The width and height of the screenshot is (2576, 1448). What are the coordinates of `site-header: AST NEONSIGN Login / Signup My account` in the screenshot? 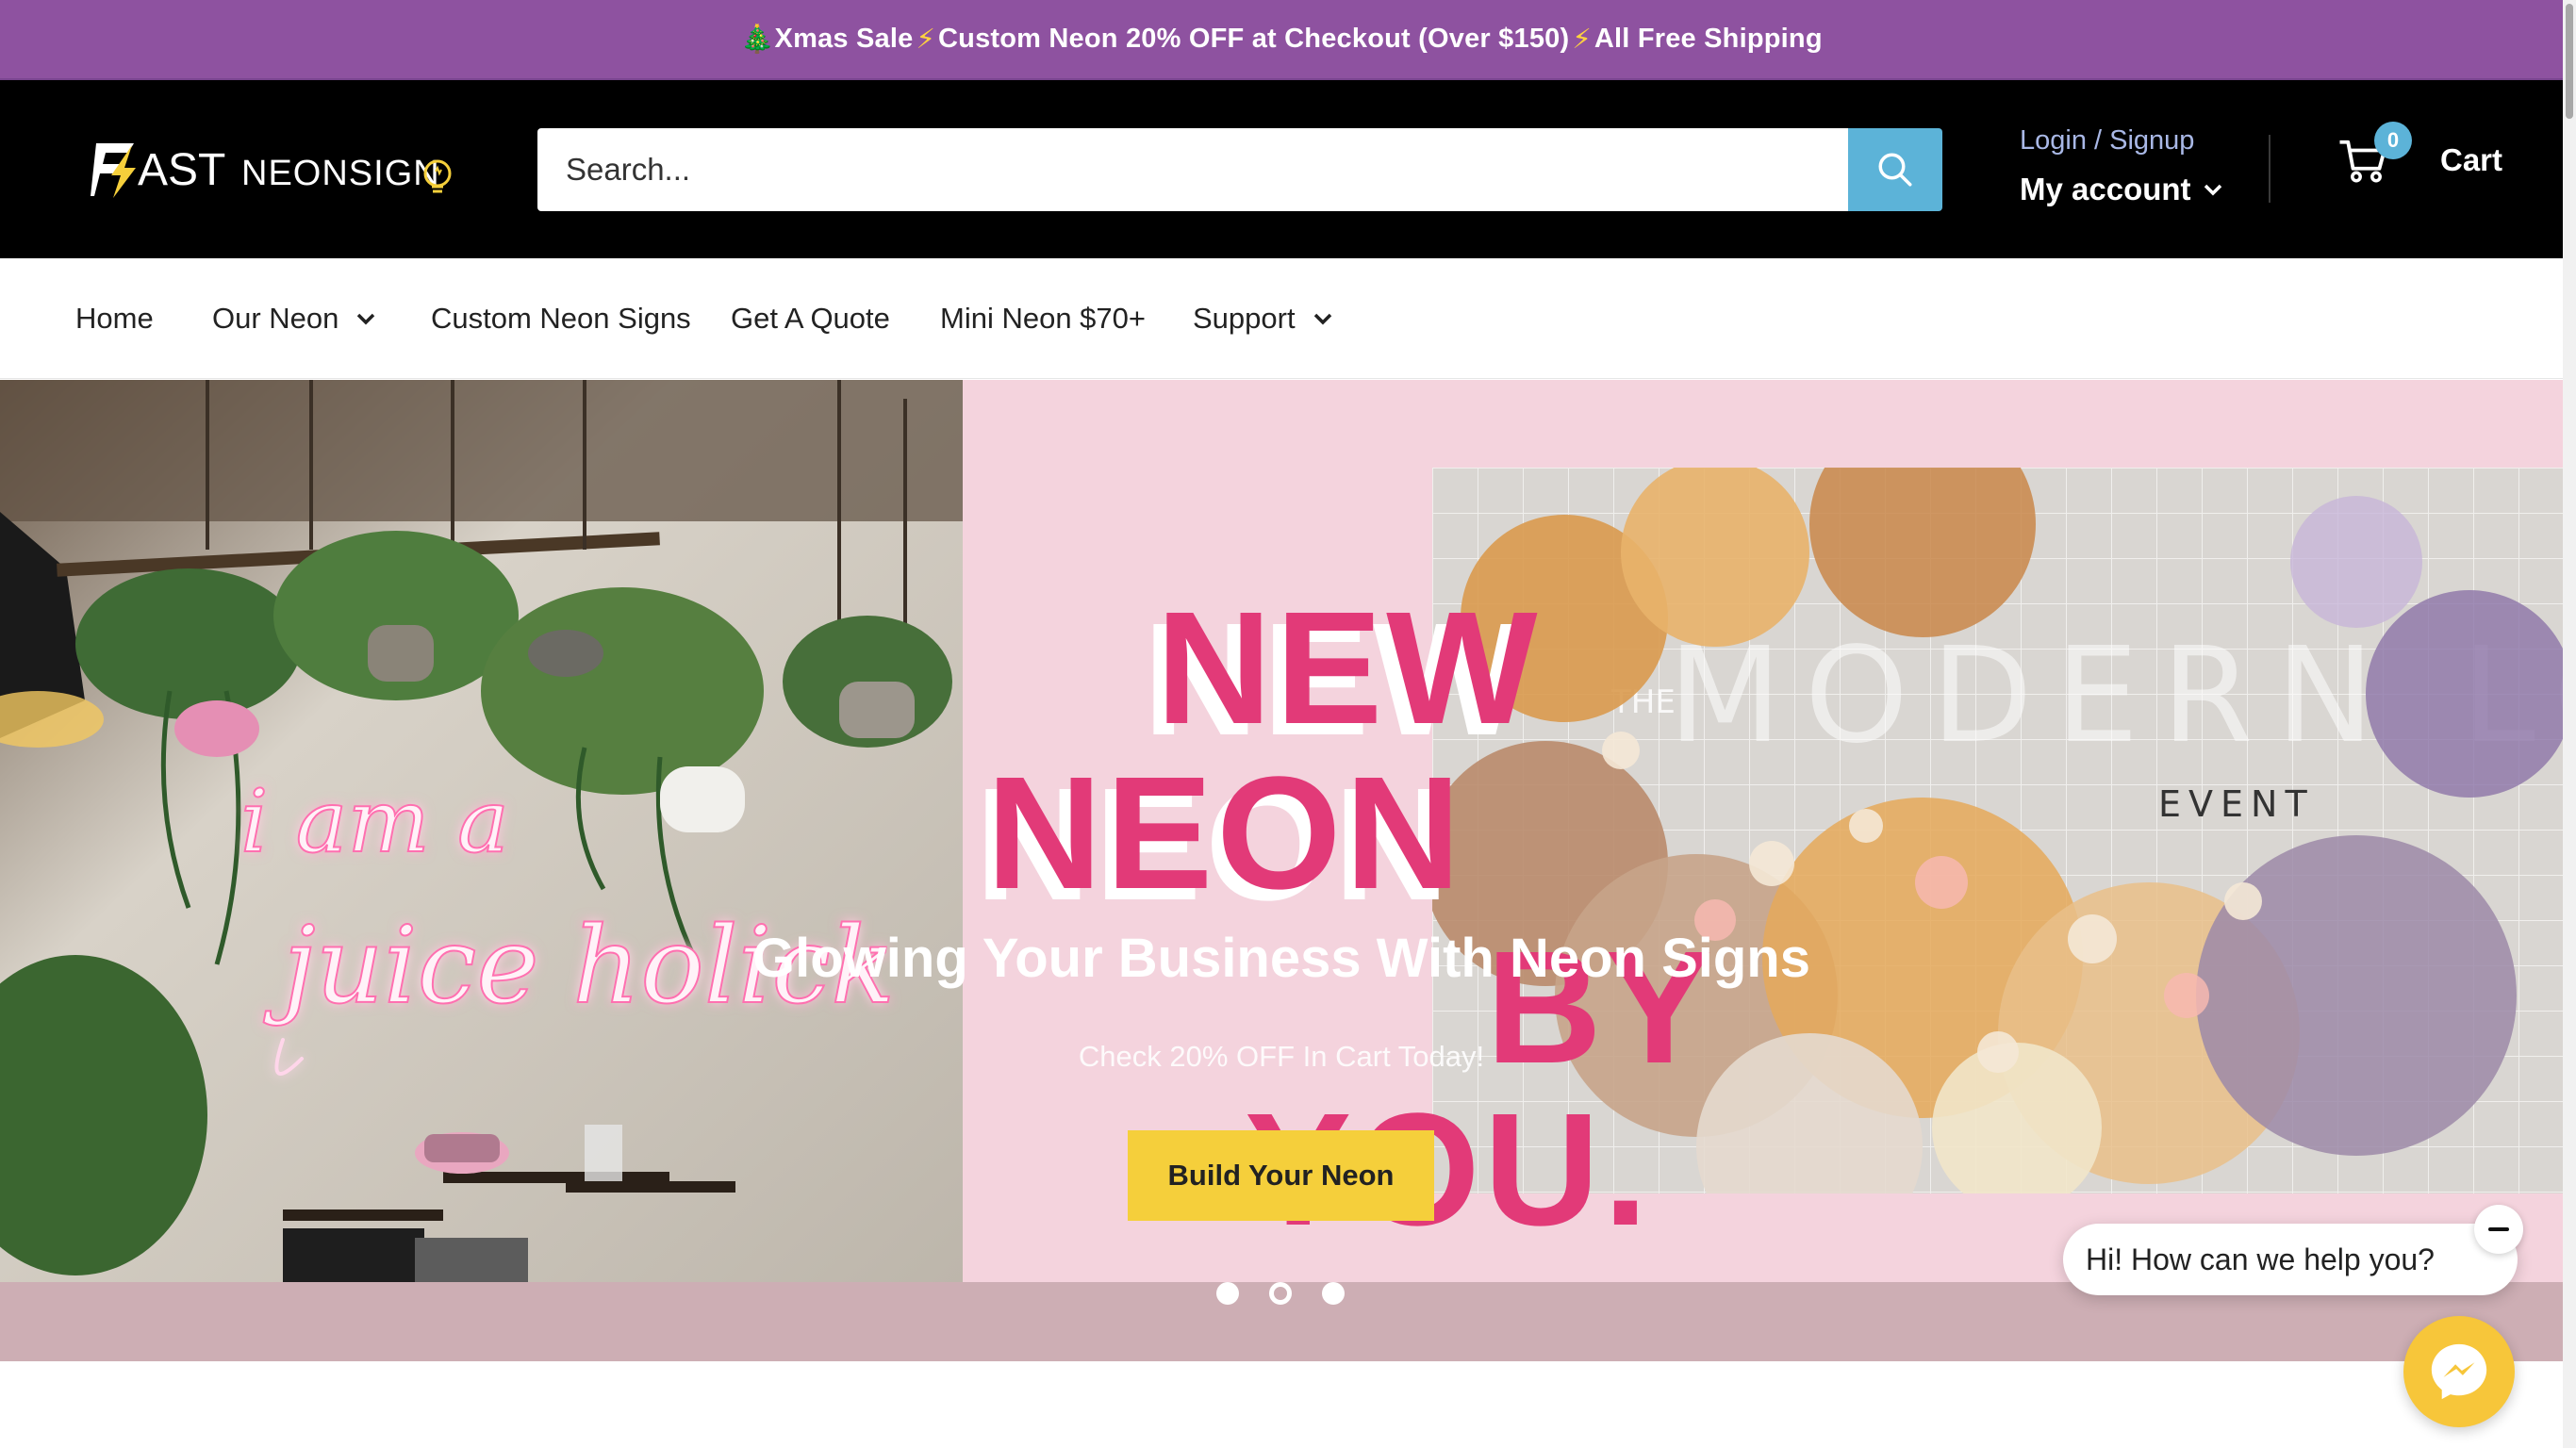 It's located at (1281, 169).